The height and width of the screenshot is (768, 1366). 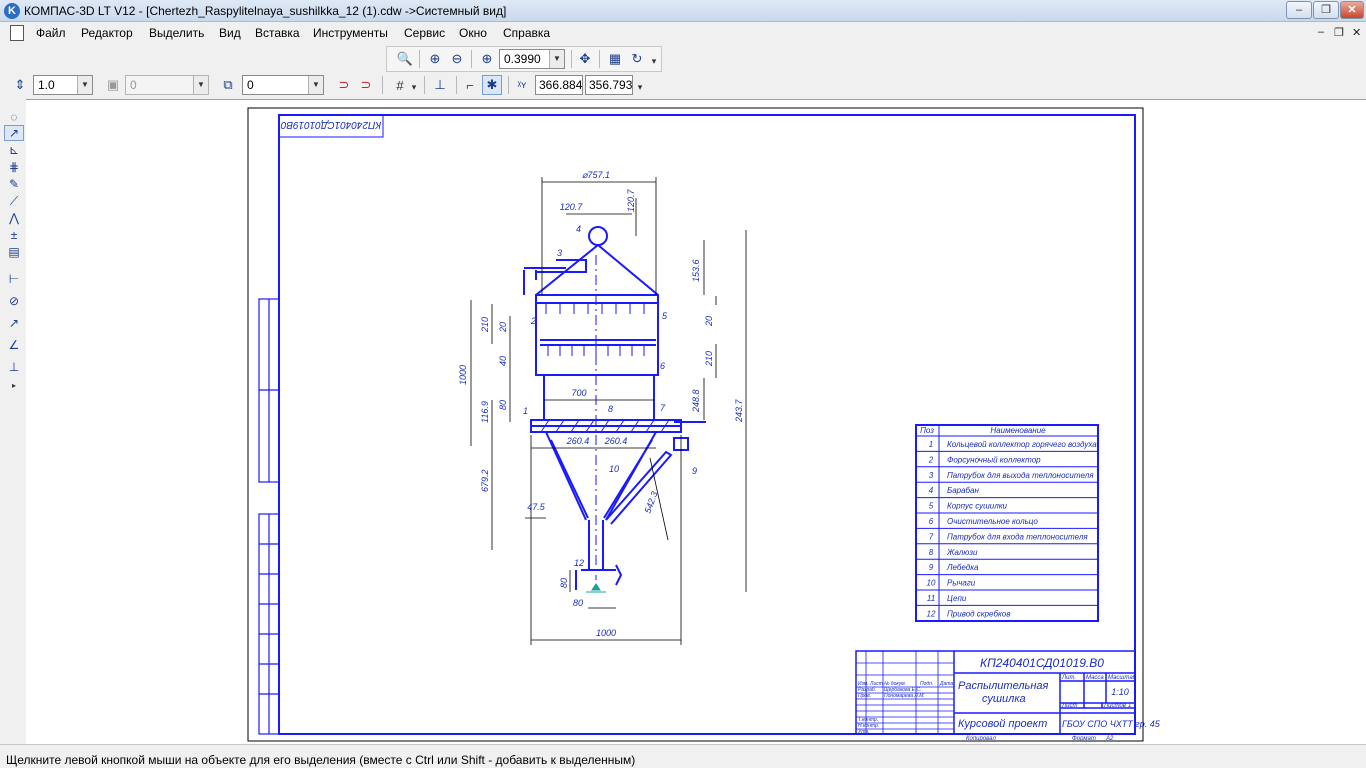 What do you see at coordinates (1017, 536) in the screenshot?
I see `legend-name: Патрубок для входа теплоносителя` at bounding box center [1017, 536].